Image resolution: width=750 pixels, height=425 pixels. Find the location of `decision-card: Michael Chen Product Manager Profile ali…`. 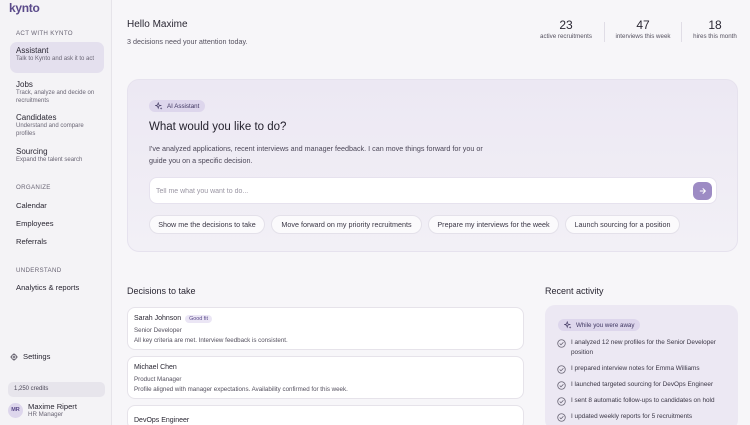

decision-card: Michael Chen Product Manager Profile ali… is located at coordinates (325, 377).